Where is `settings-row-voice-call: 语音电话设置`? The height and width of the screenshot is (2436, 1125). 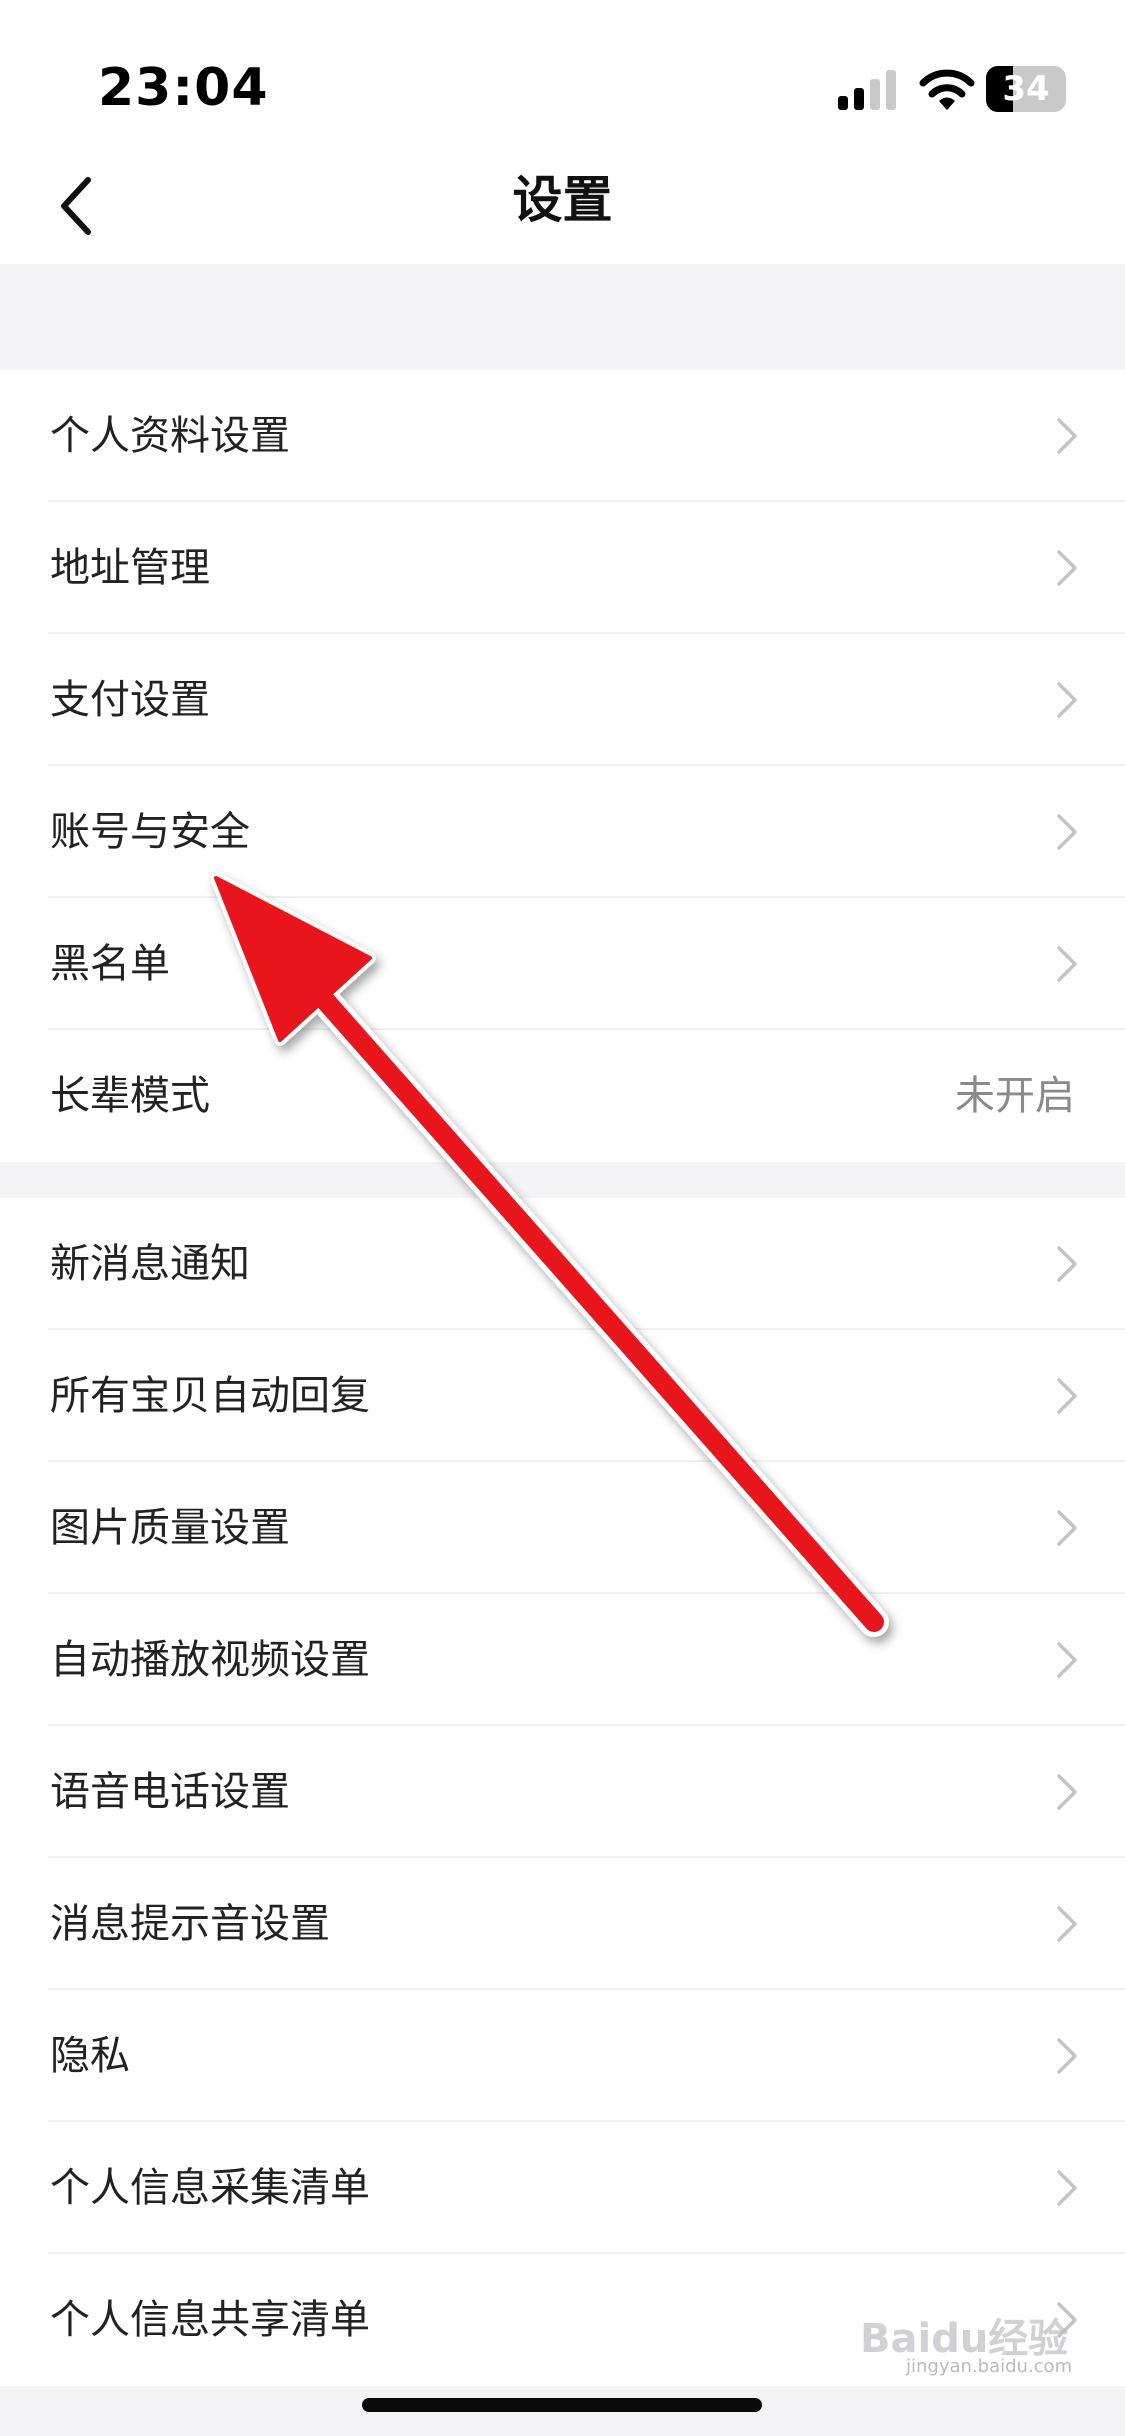
settings-row-voice-call: 语音电话设置 is located at coordinates (562, 1792).